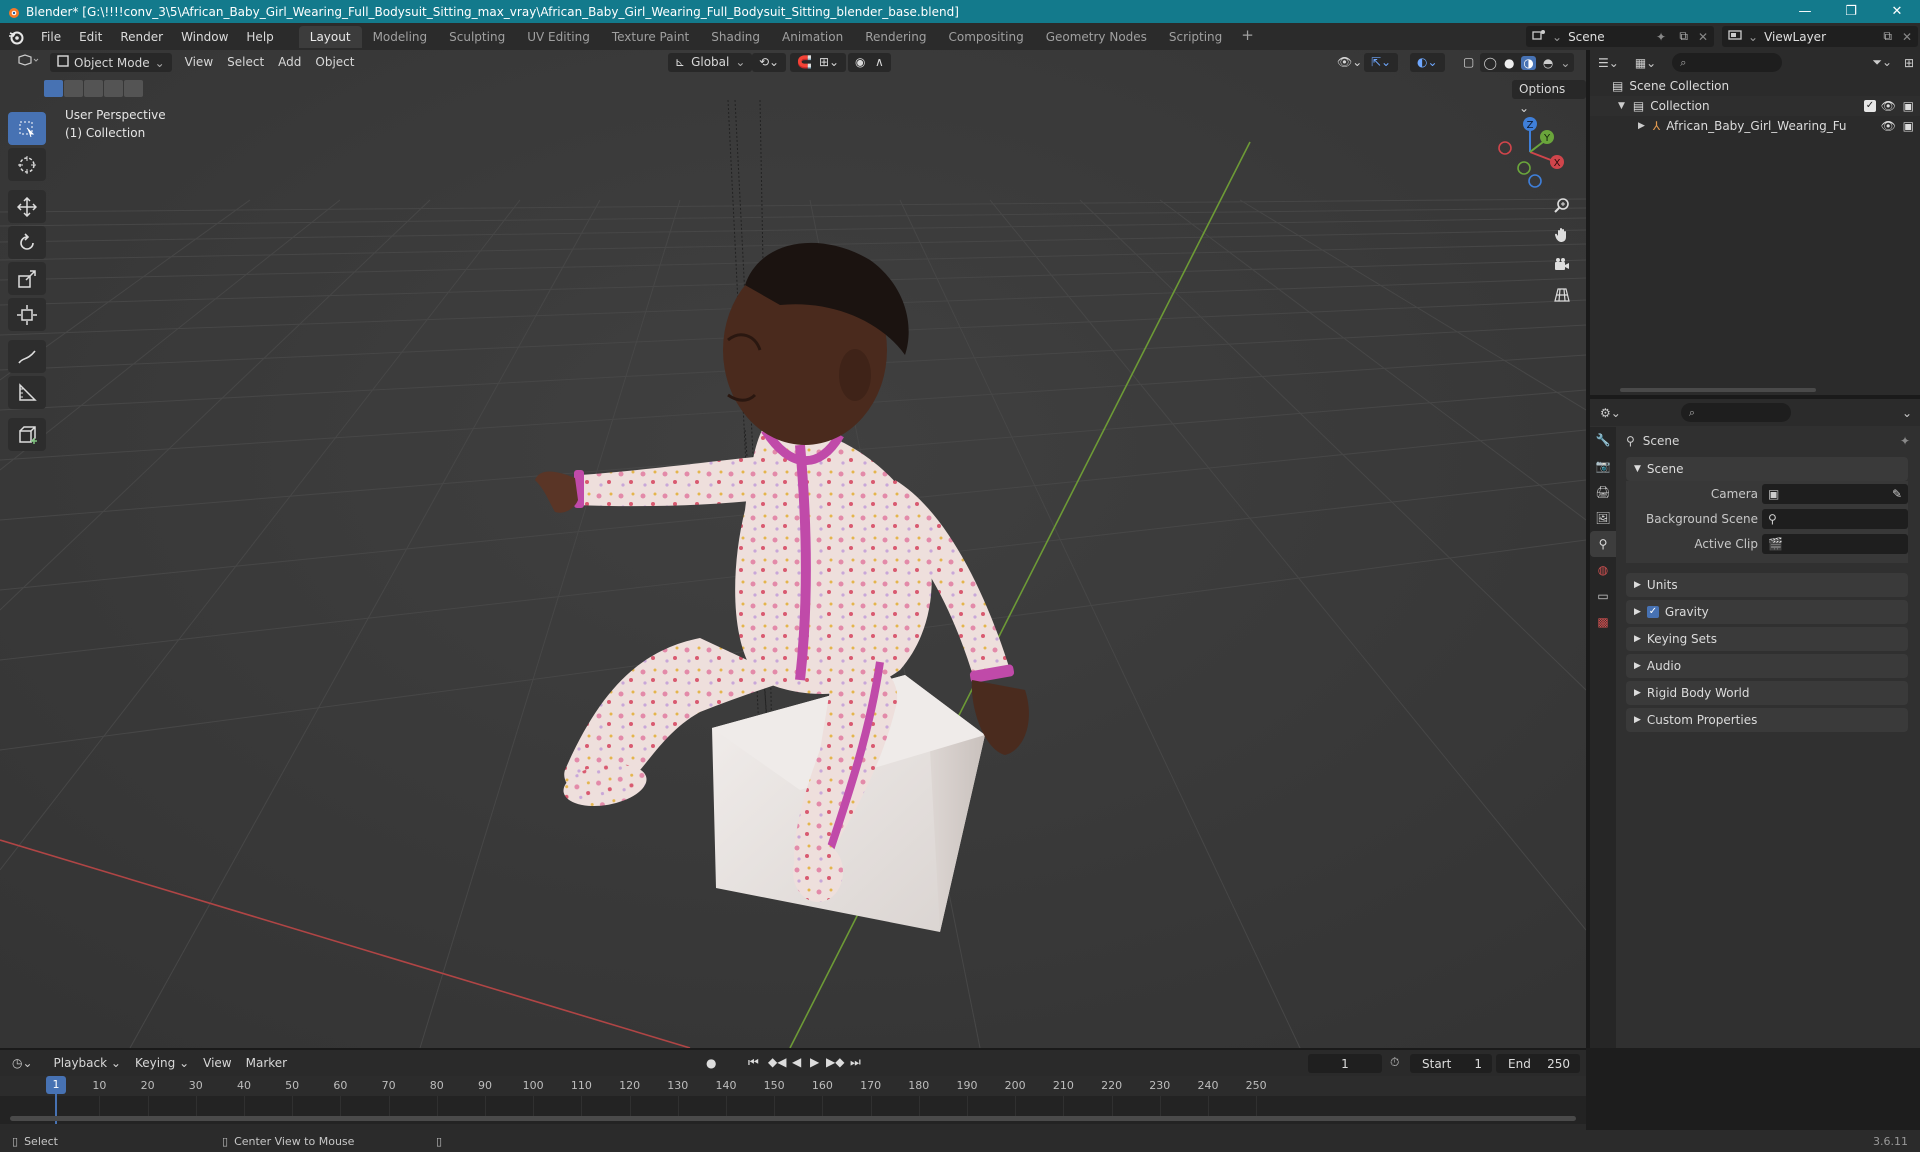 The image size is (1920, 1152). I want to click on eyedropper-icon: ✎, so click(1897, 494).